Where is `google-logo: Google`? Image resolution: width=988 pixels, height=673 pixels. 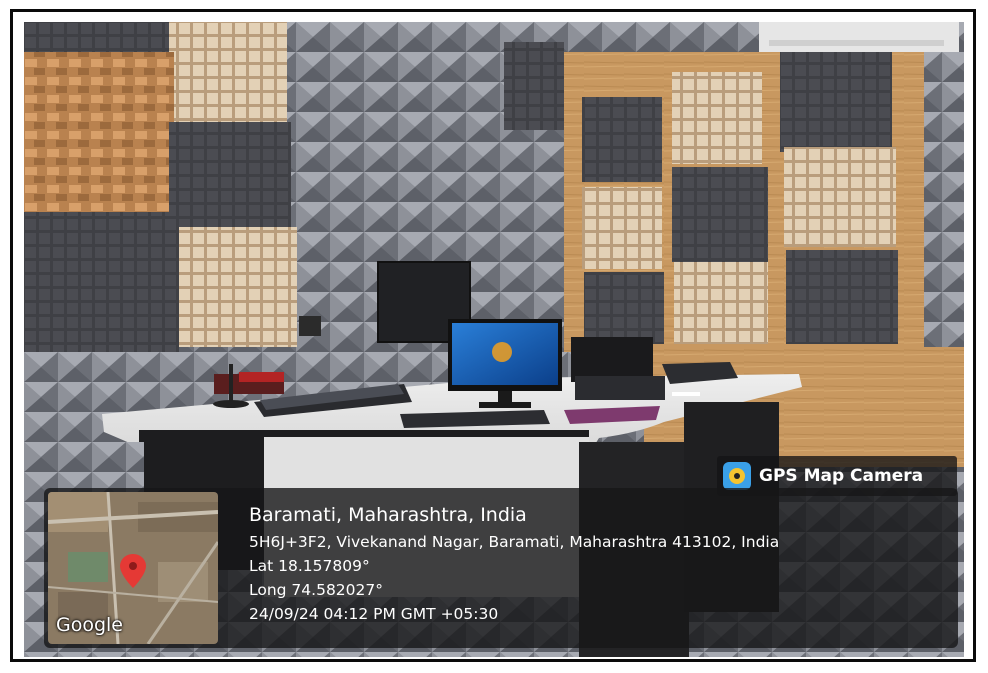
google-logo: Google is located at coordinates (90, 625).